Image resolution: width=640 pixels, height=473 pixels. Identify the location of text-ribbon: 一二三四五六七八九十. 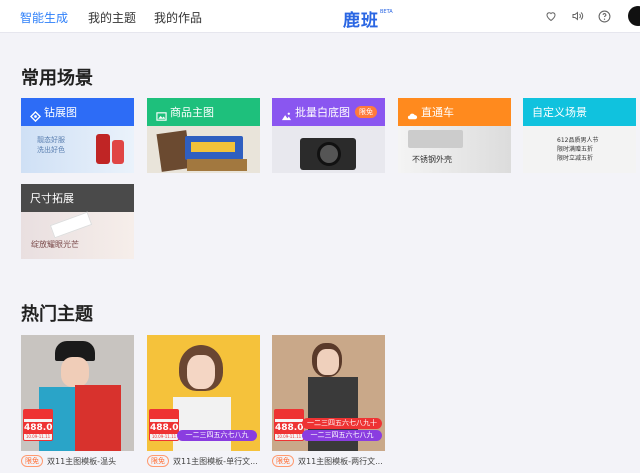
(342, 423).